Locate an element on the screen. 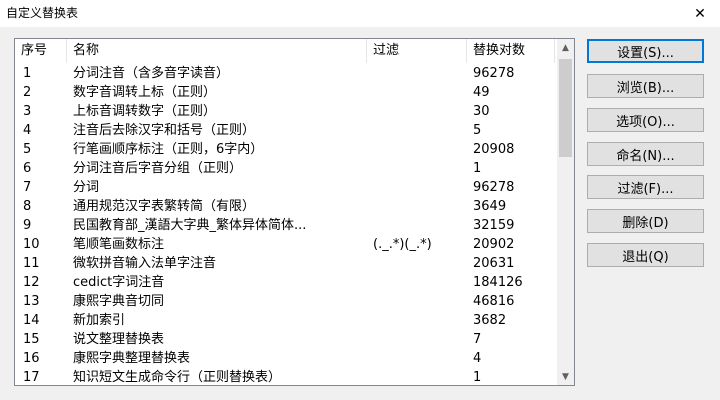 Image resolution: width=720 pixels, height=400 pixels. row-name: 分词注音后字音分组（正则） is located at coordinates (158, 168).